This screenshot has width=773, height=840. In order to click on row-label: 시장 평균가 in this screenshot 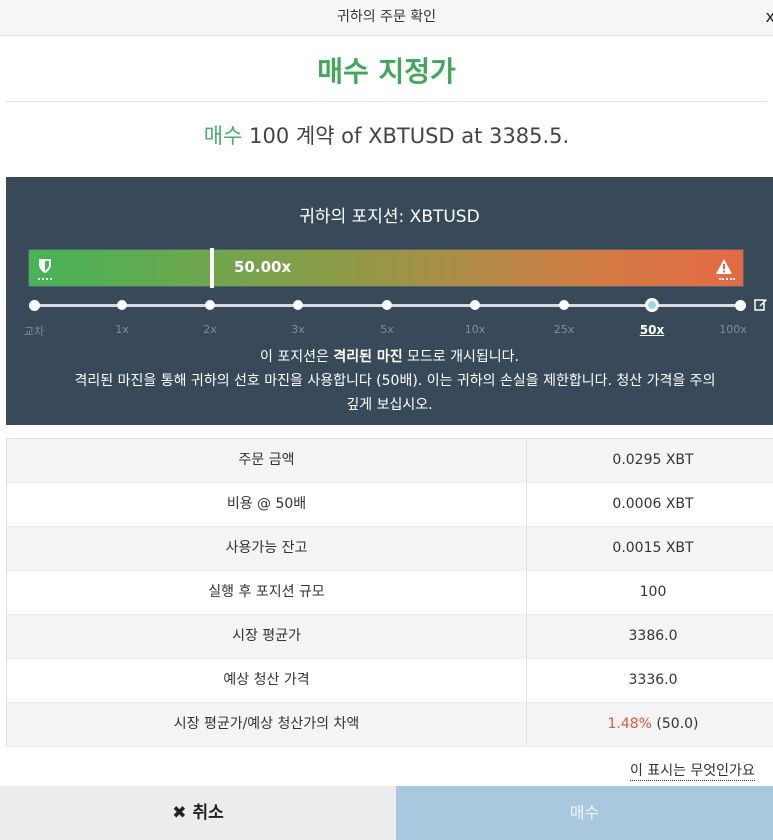, I will do `click(267, 636)`.